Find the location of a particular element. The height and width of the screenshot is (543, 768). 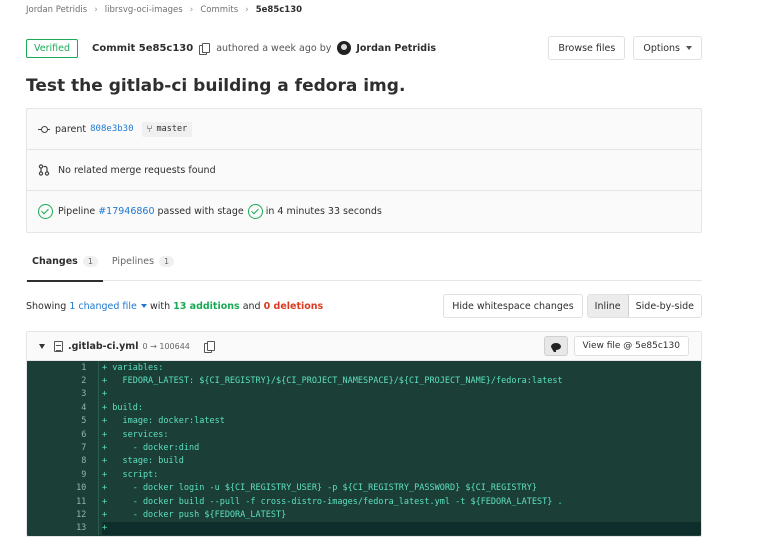

chevron-right-icon: › is located at coordinates (247, 10).